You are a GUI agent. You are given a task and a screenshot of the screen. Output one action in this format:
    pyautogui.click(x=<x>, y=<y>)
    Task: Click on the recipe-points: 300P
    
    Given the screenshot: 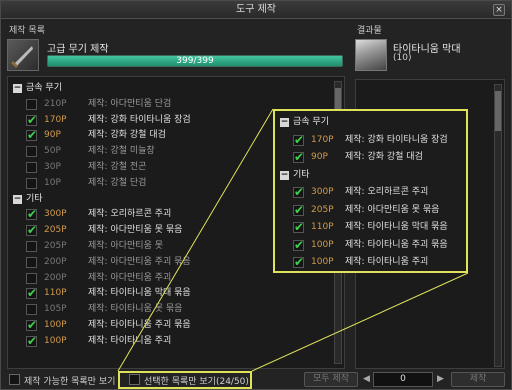 What is the action you would take?
    pyautogui.click(x=322, y=192)
    